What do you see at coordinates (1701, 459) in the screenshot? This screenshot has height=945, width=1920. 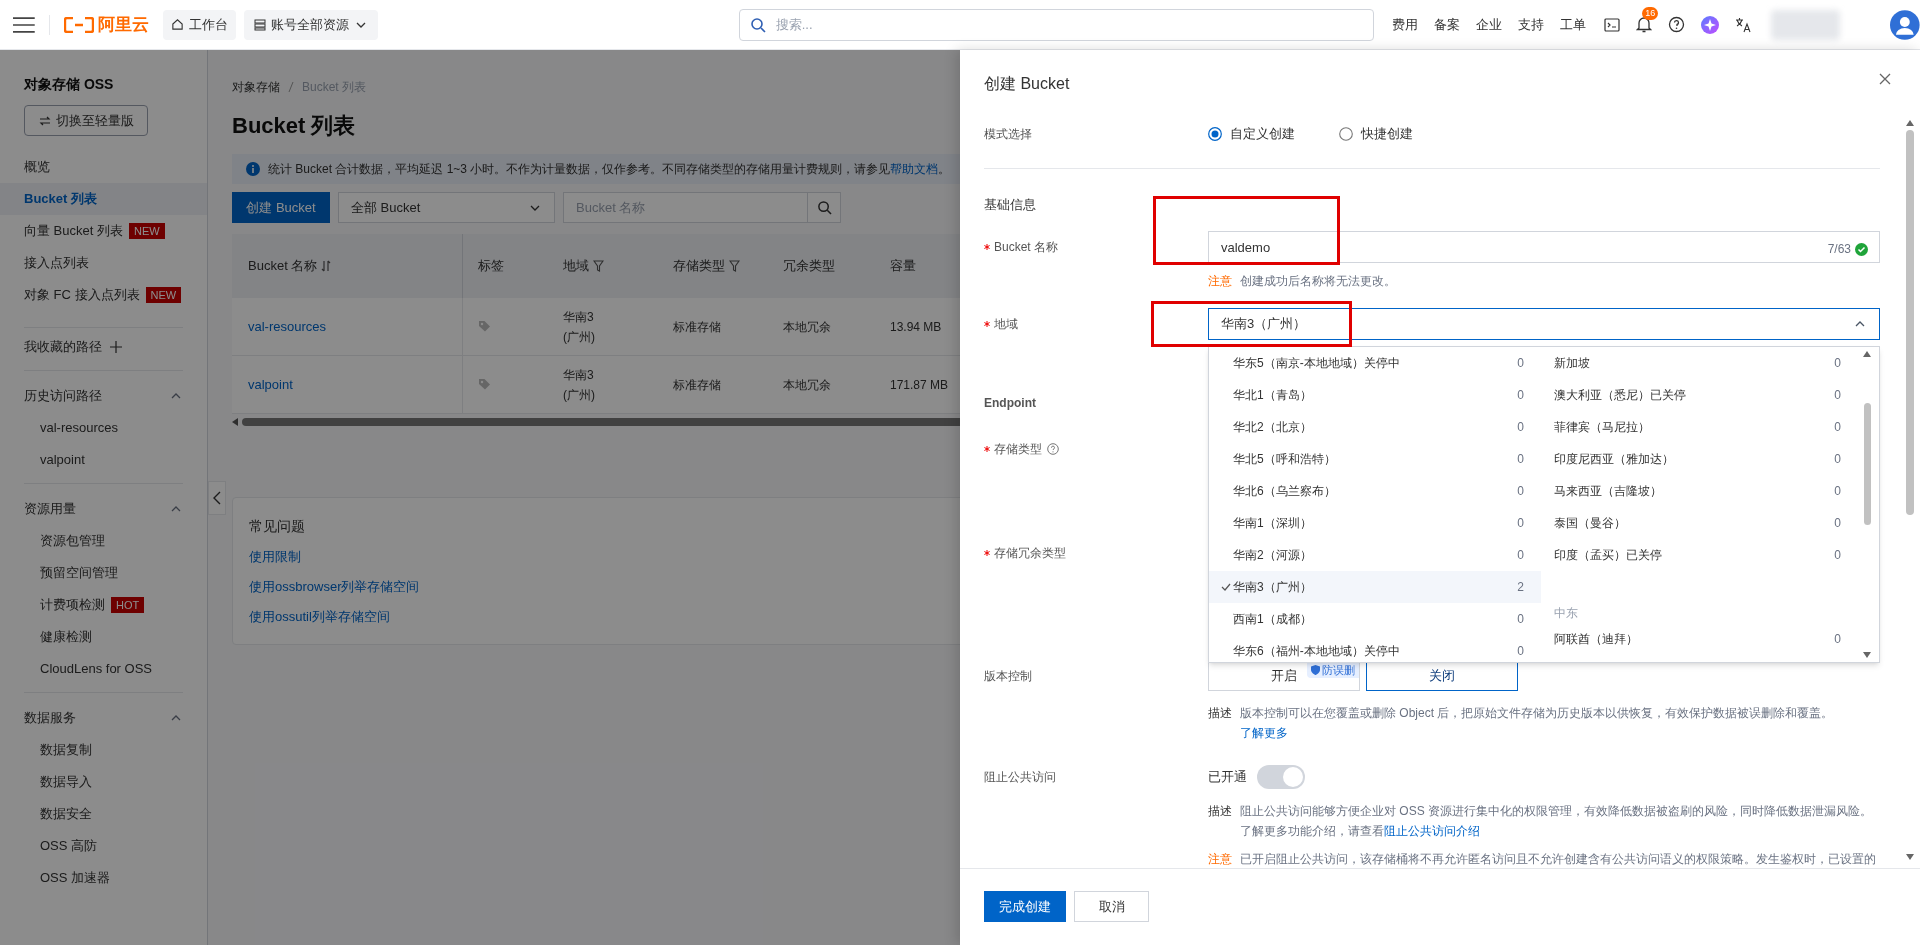 I see `dropdown-option: 印度尼西亚（雅加达） 0` at bounding box center [1701, 459].